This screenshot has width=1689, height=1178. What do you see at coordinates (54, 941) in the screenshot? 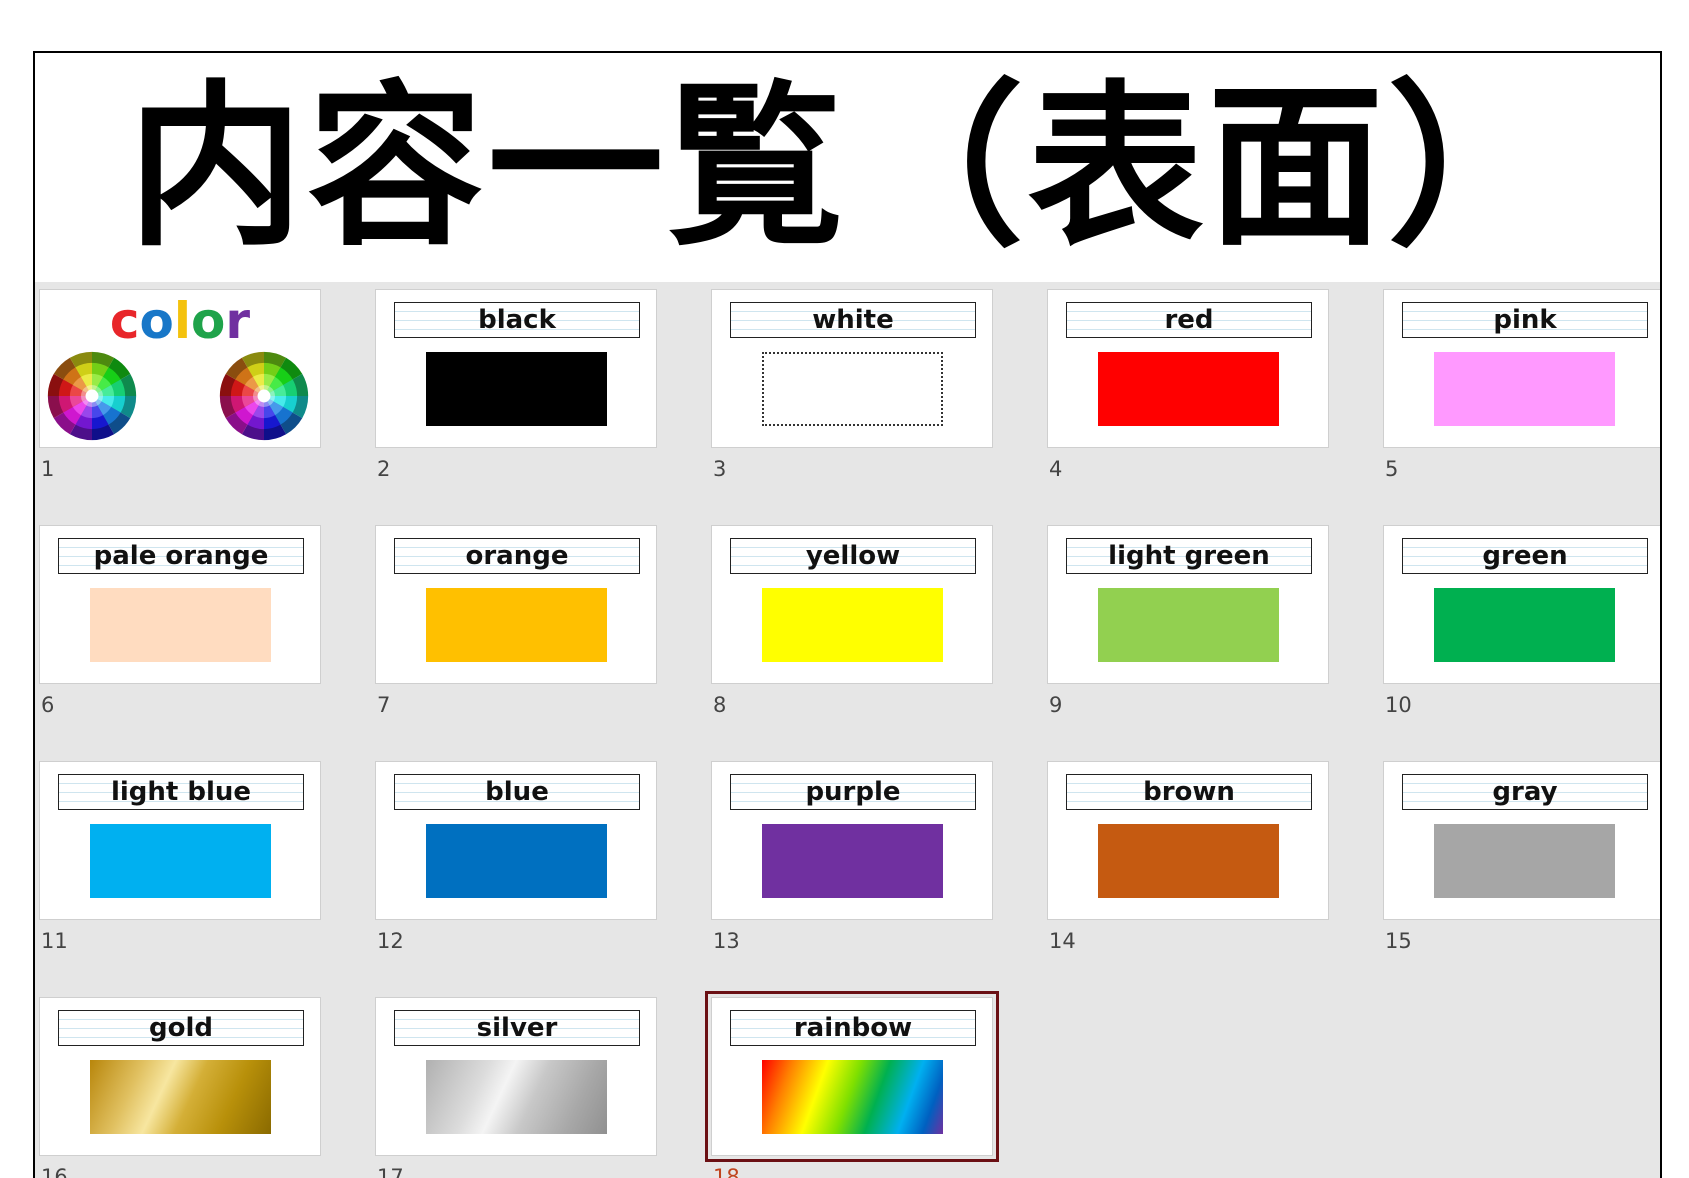
I see `slide-number: 11` at bounding box center [54, 941].